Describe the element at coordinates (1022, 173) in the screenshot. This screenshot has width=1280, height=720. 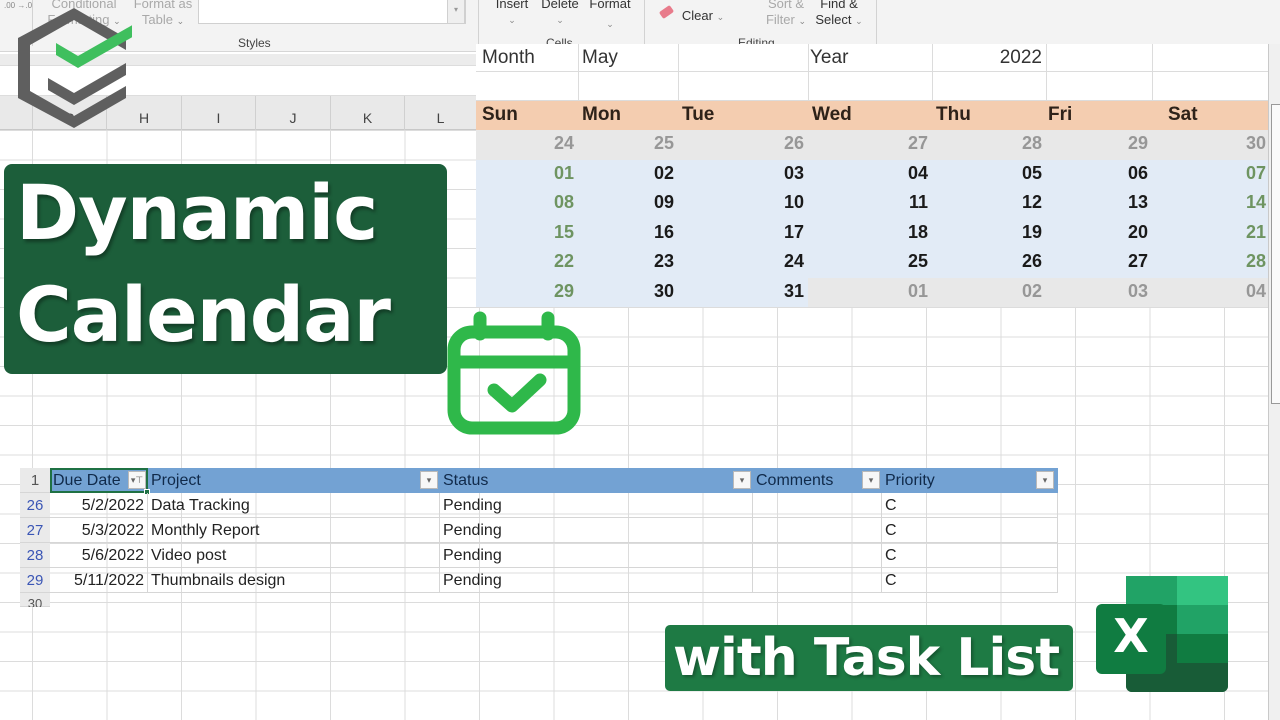
I see `calendar-day-cell: 05` at that location.